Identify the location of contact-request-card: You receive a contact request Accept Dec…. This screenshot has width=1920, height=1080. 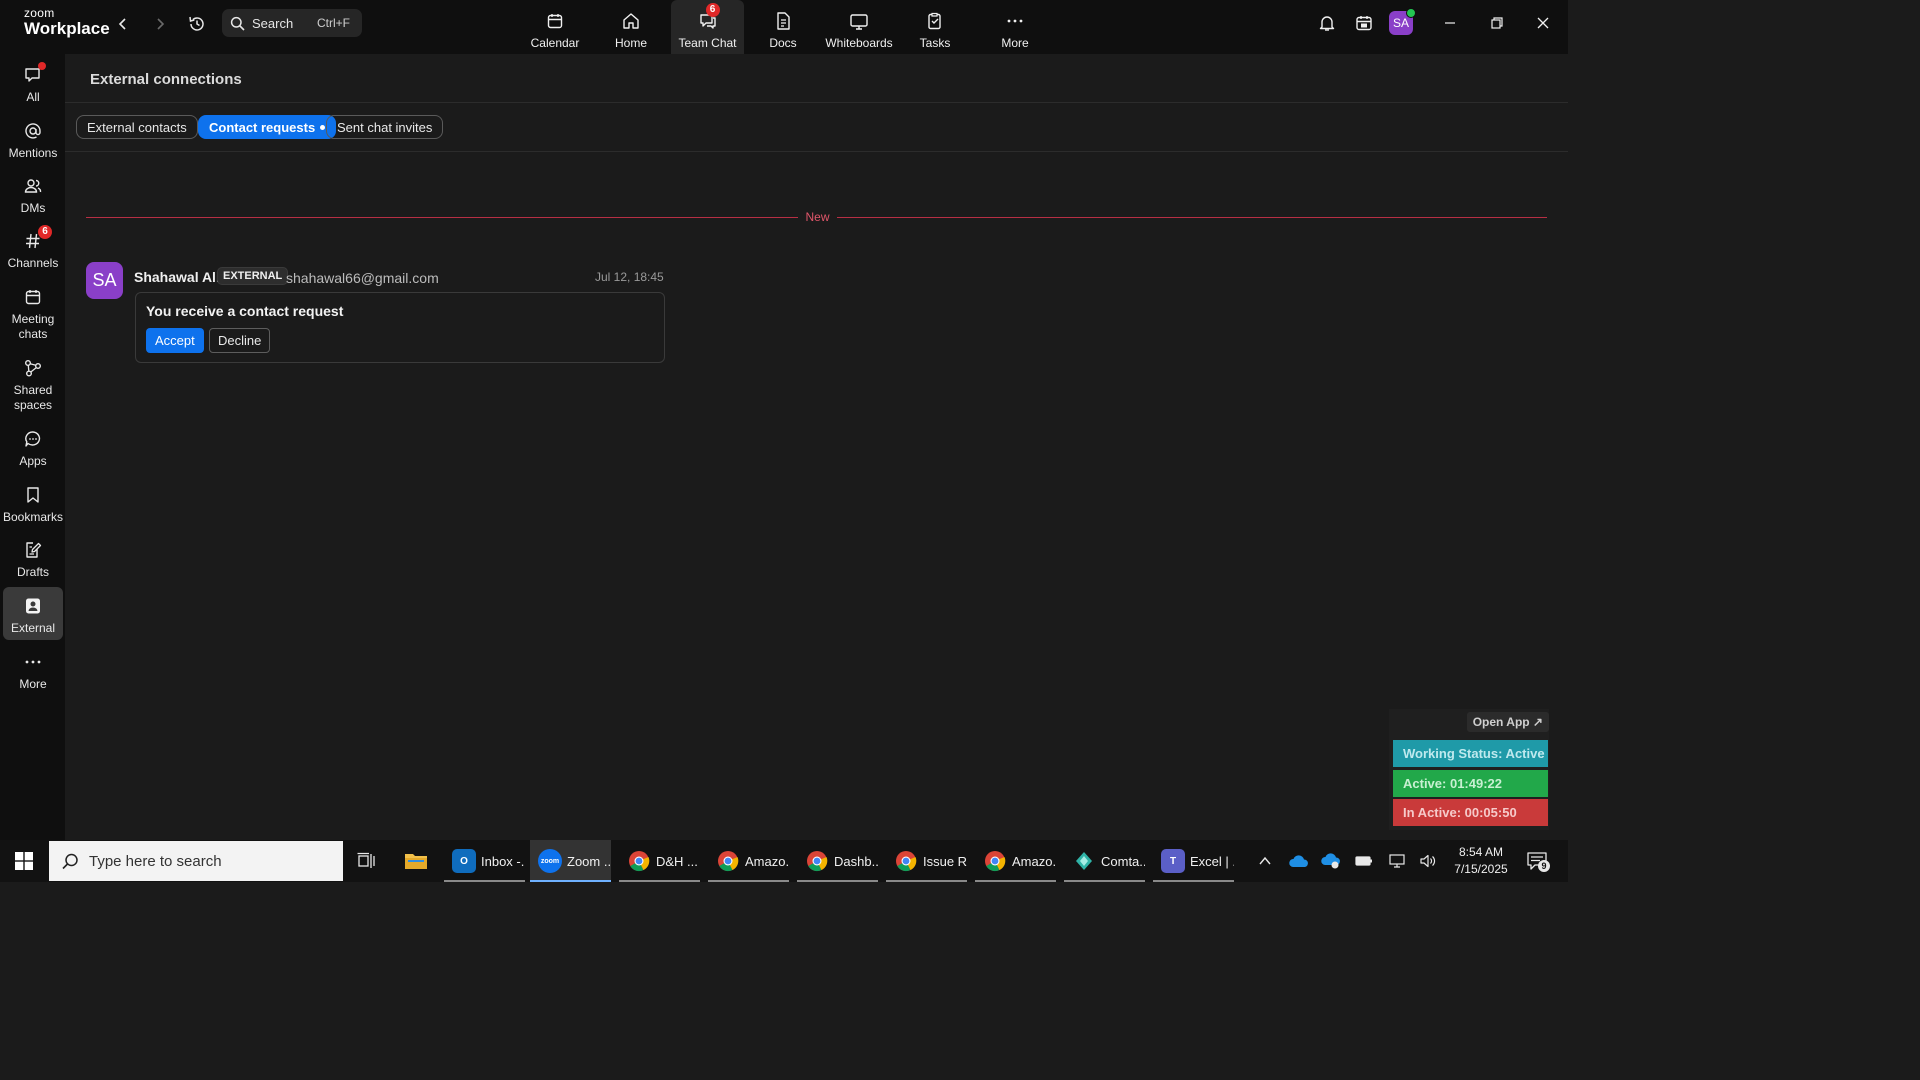
(400, 327).